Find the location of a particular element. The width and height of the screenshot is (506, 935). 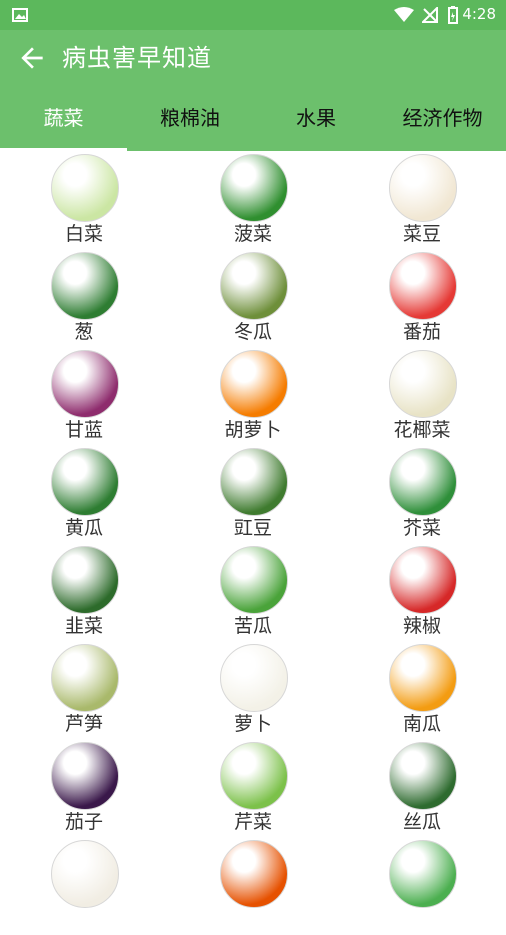

crop-item: 韭菜 is located at coordinates (84, 592).